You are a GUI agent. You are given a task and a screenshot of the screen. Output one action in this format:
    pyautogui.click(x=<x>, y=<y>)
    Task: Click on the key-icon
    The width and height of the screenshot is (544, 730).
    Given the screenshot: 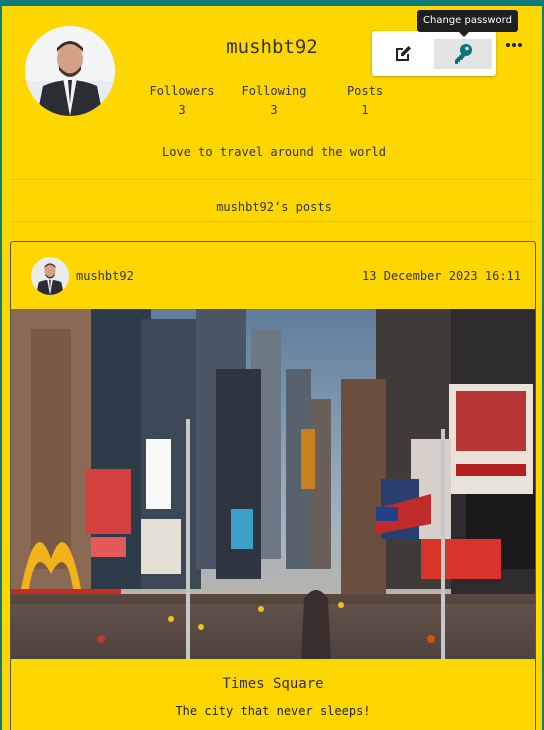 What is the action you would take?
    pyautogui.click(x=463, y=54)
    